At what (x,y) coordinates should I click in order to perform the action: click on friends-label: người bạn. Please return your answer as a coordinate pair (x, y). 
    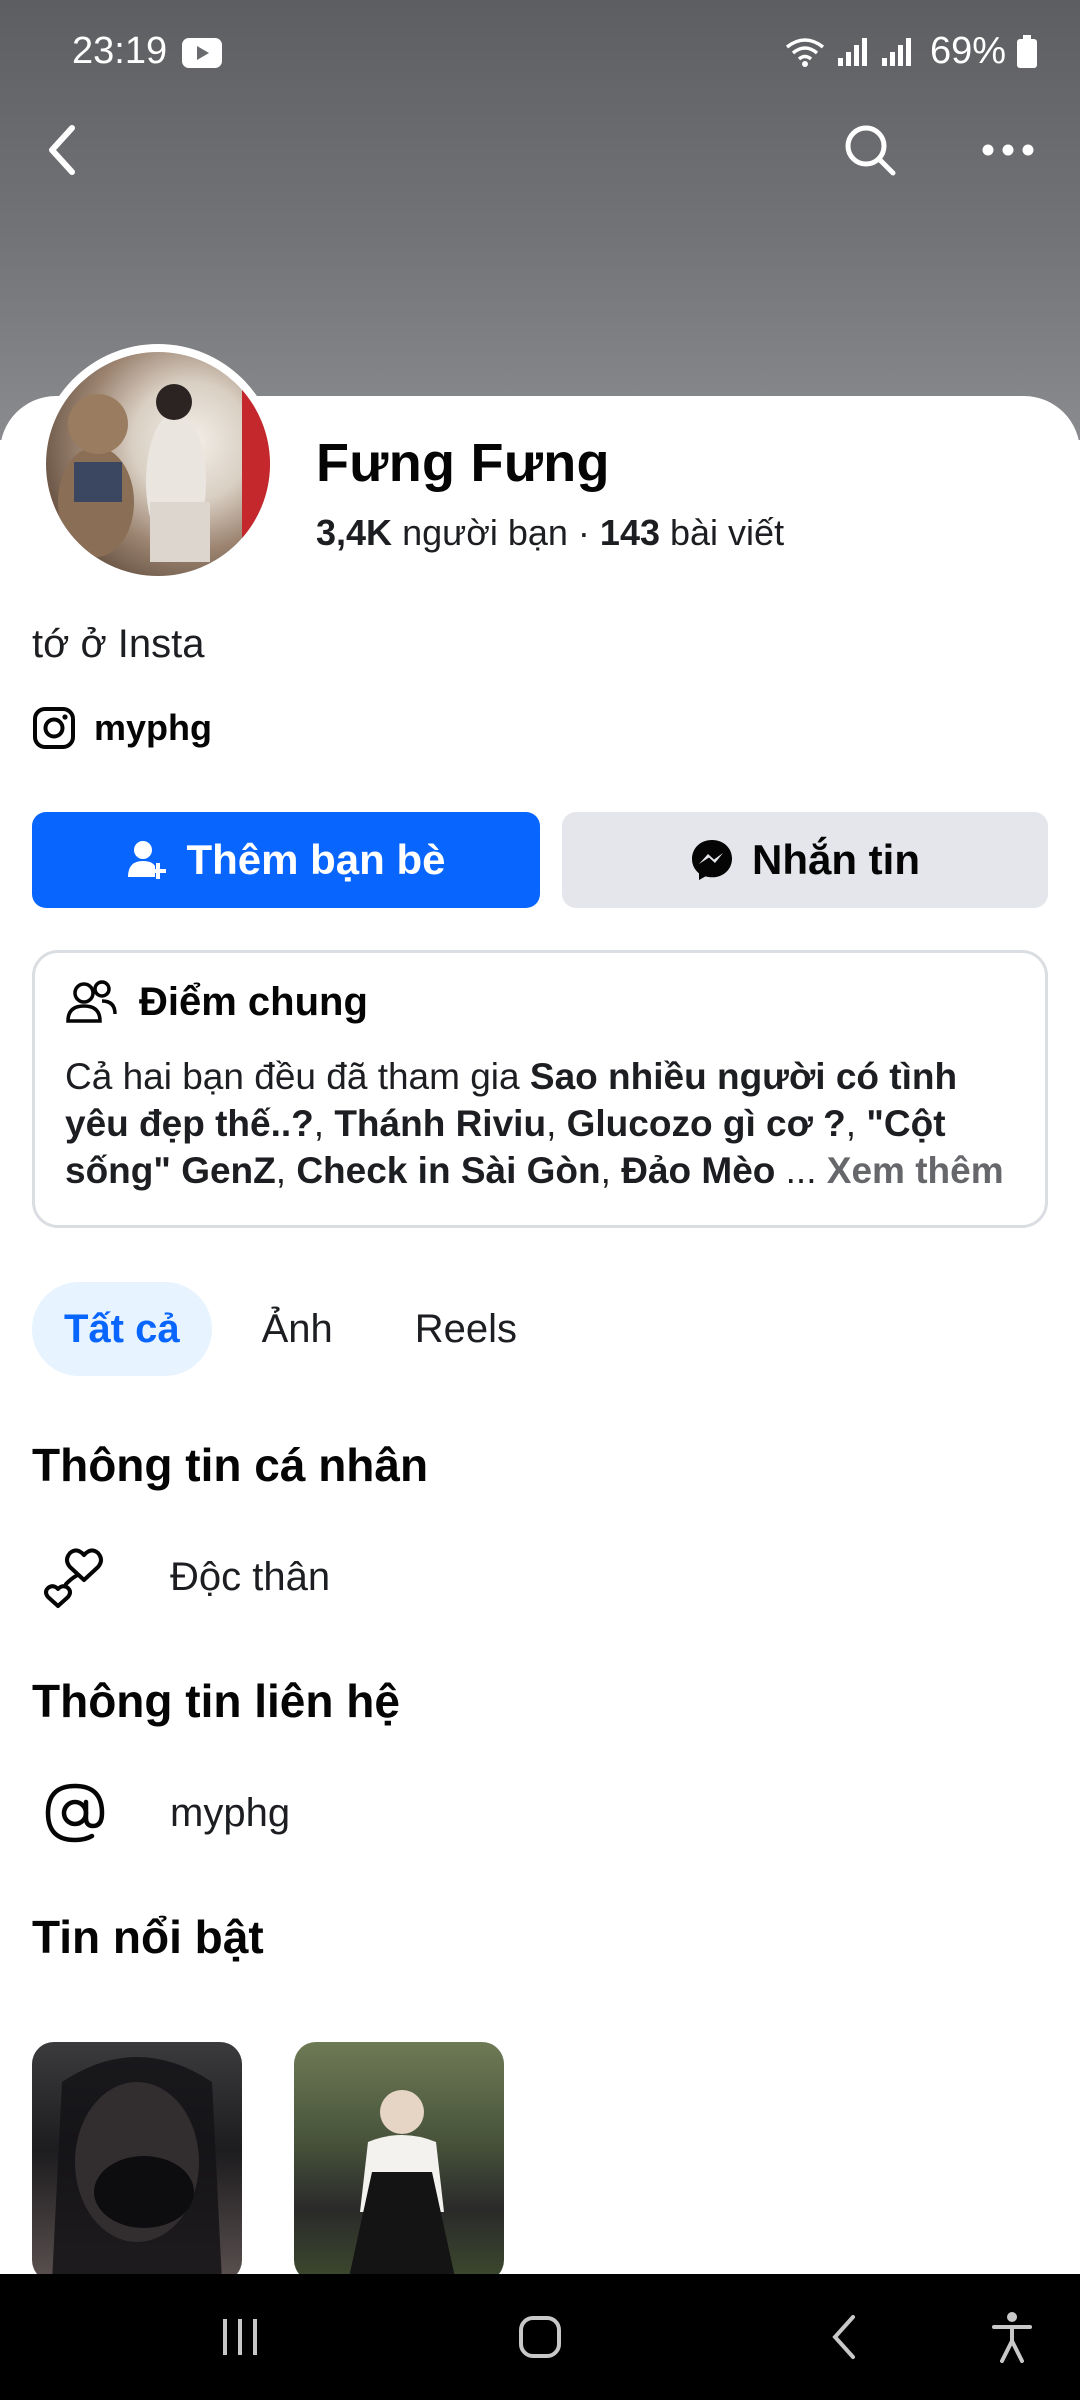
    Looking at the image, I should click on (485, 532).